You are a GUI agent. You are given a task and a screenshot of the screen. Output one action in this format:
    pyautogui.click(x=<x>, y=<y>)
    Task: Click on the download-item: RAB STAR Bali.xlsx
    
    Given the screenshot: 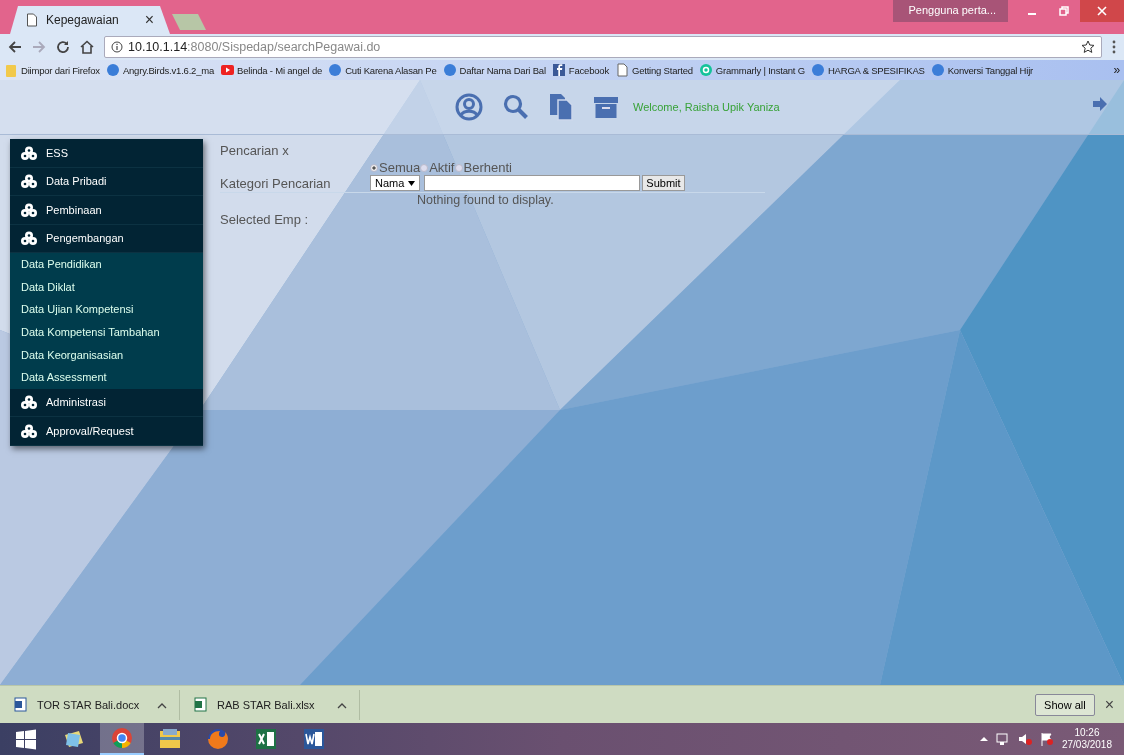 What is the action you would take?
    pyautogui.click(x=270, y=704)
    